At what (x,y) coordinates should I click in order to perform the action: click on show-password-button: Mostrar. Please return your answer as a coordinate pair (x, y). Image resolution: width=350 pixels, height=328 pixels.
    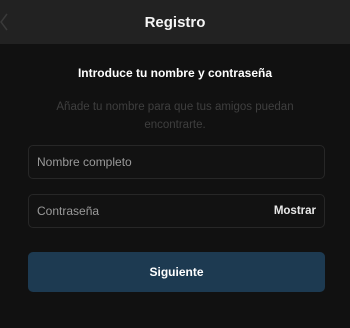
    Looking at the image, I should click on (295, 211).